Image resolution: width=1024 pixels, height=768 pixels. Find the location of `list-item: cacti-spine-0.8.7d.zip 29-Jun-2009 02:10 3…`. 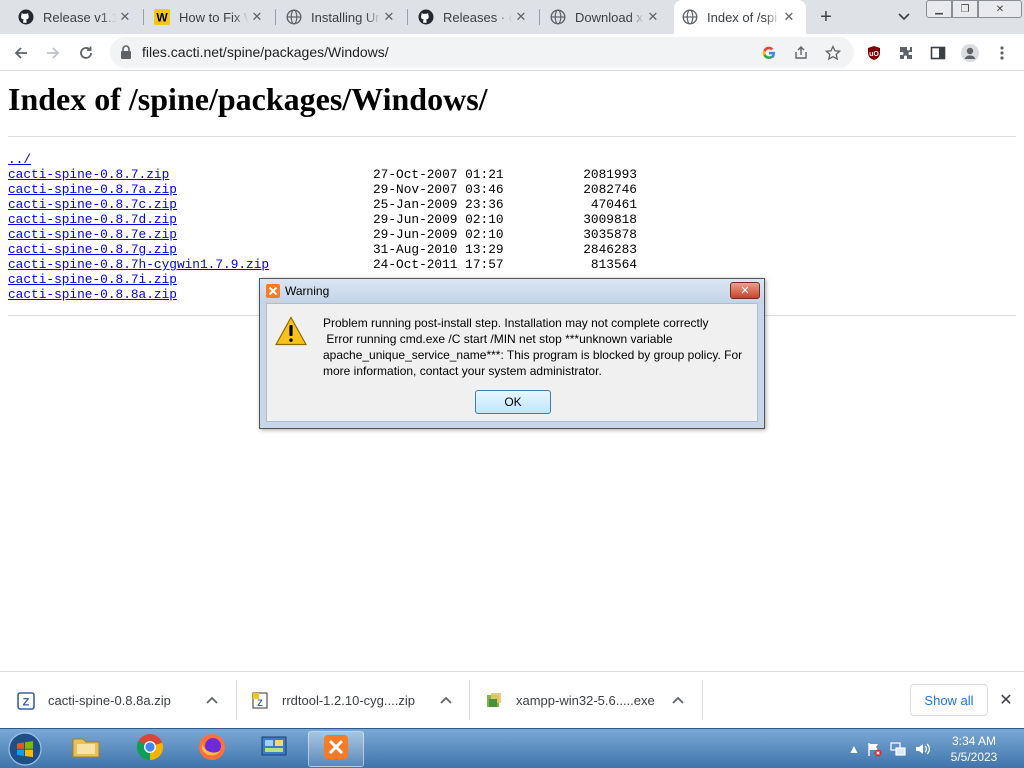

list-item: cacti-spine-0.8.7d.zip 29-Jun-2009 02:10 3… is located at coordinates (322, 219).